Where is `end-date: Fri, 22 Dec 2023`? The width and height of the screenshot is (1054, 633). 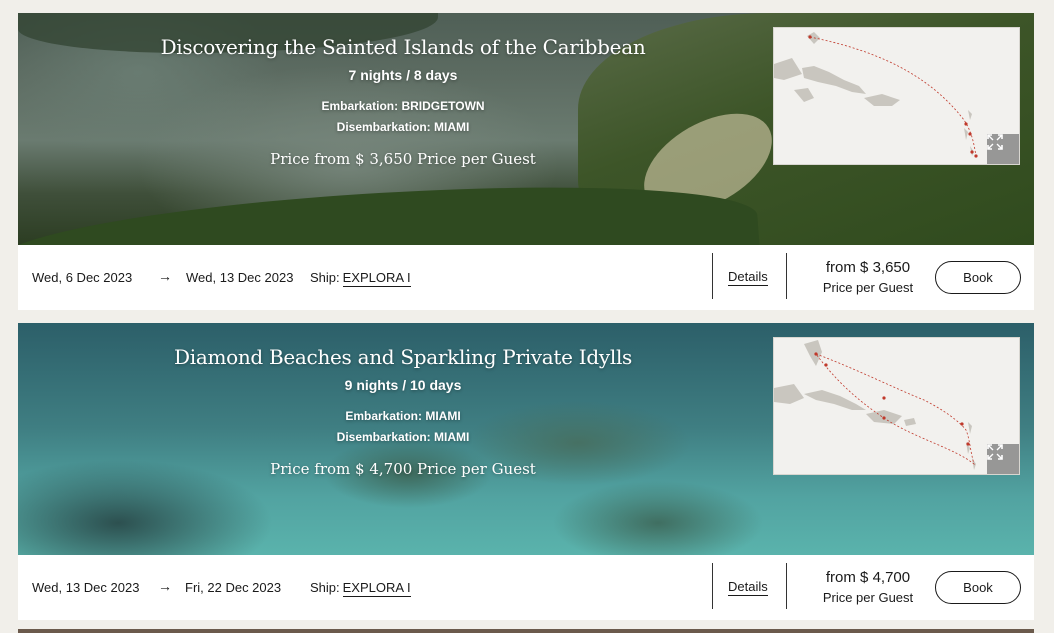
end-date: Fri, 22 Dec 2023 is located at coordinates (233, 587).